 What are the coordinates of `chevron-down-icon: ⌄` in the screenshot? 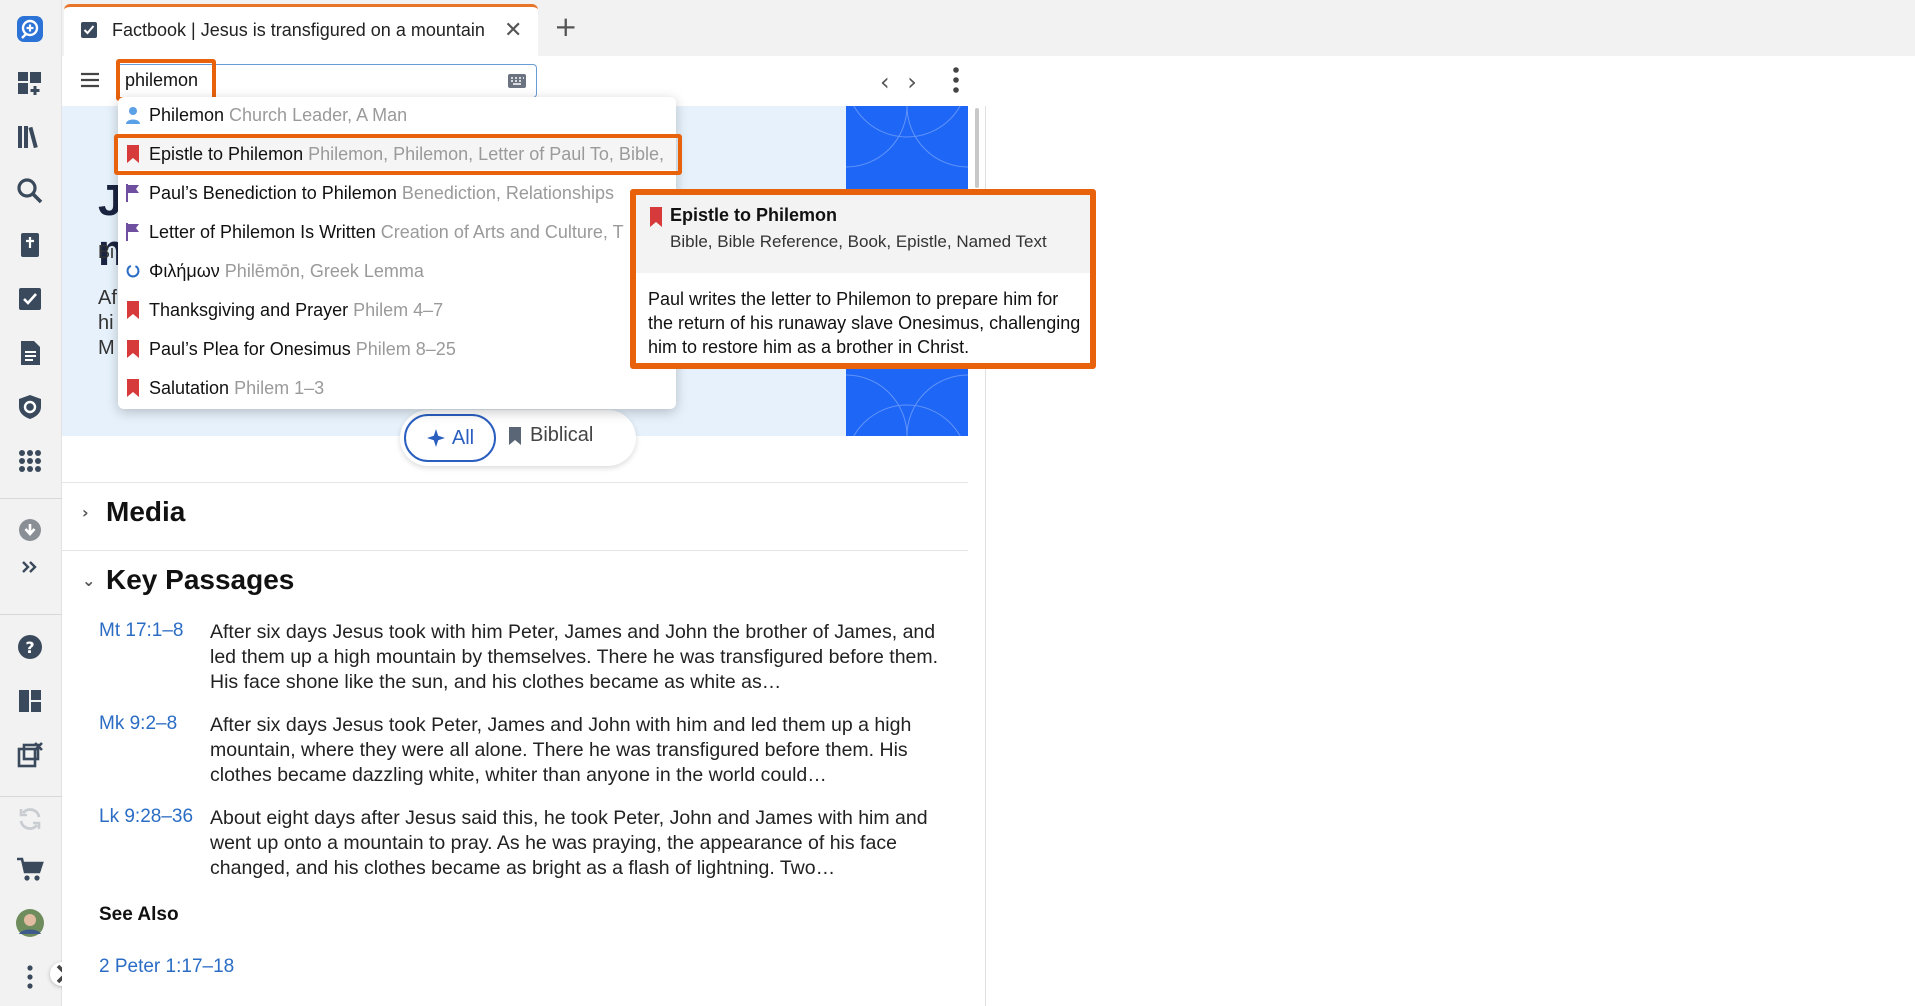 It's located at (89, 580).